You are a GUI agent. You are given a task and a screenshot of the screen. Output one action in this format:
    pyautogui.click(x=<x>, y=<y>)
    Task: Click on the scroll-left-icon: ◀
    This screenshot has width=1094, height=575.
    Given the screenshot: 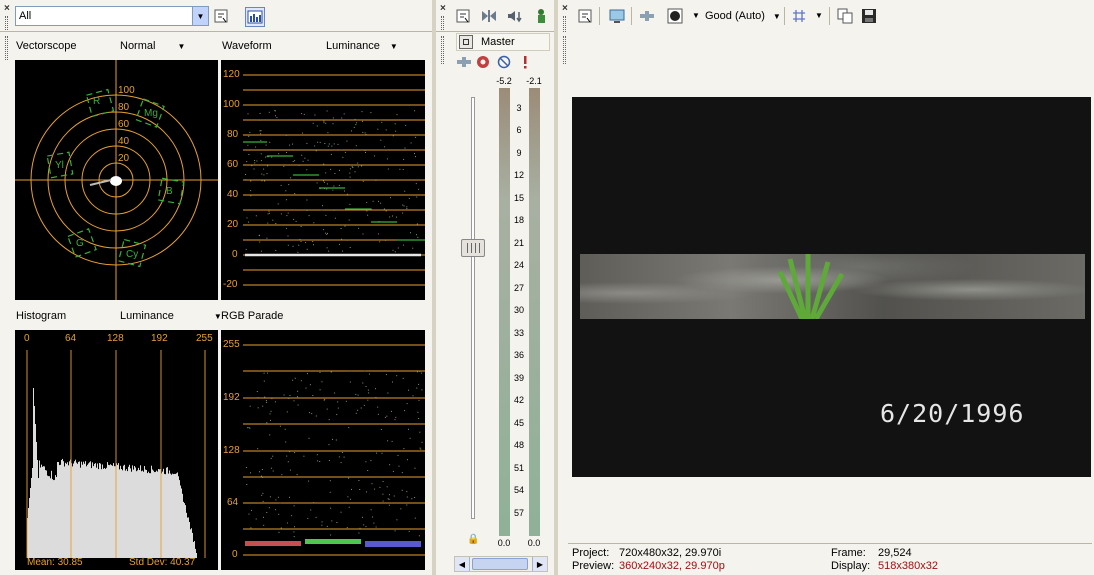 What is the action you would take?
    pyautogui.click(x=462, y=564)
    